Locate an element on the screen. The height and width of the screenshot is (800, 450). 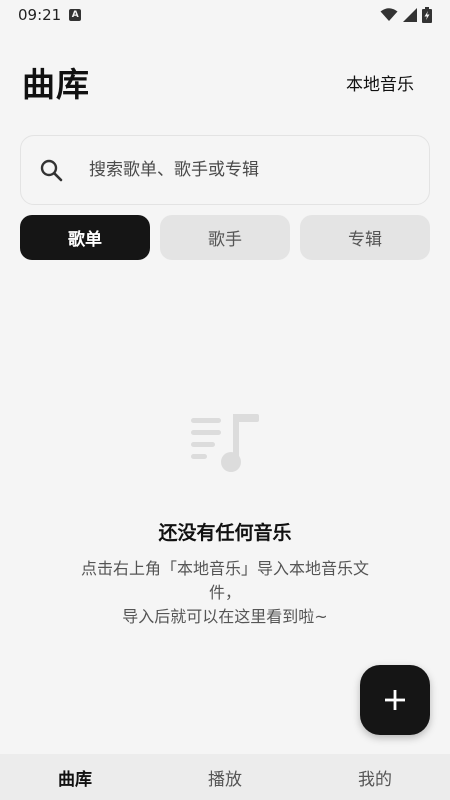
tab-artists: 歌手 is located at coordinates (225, 237).